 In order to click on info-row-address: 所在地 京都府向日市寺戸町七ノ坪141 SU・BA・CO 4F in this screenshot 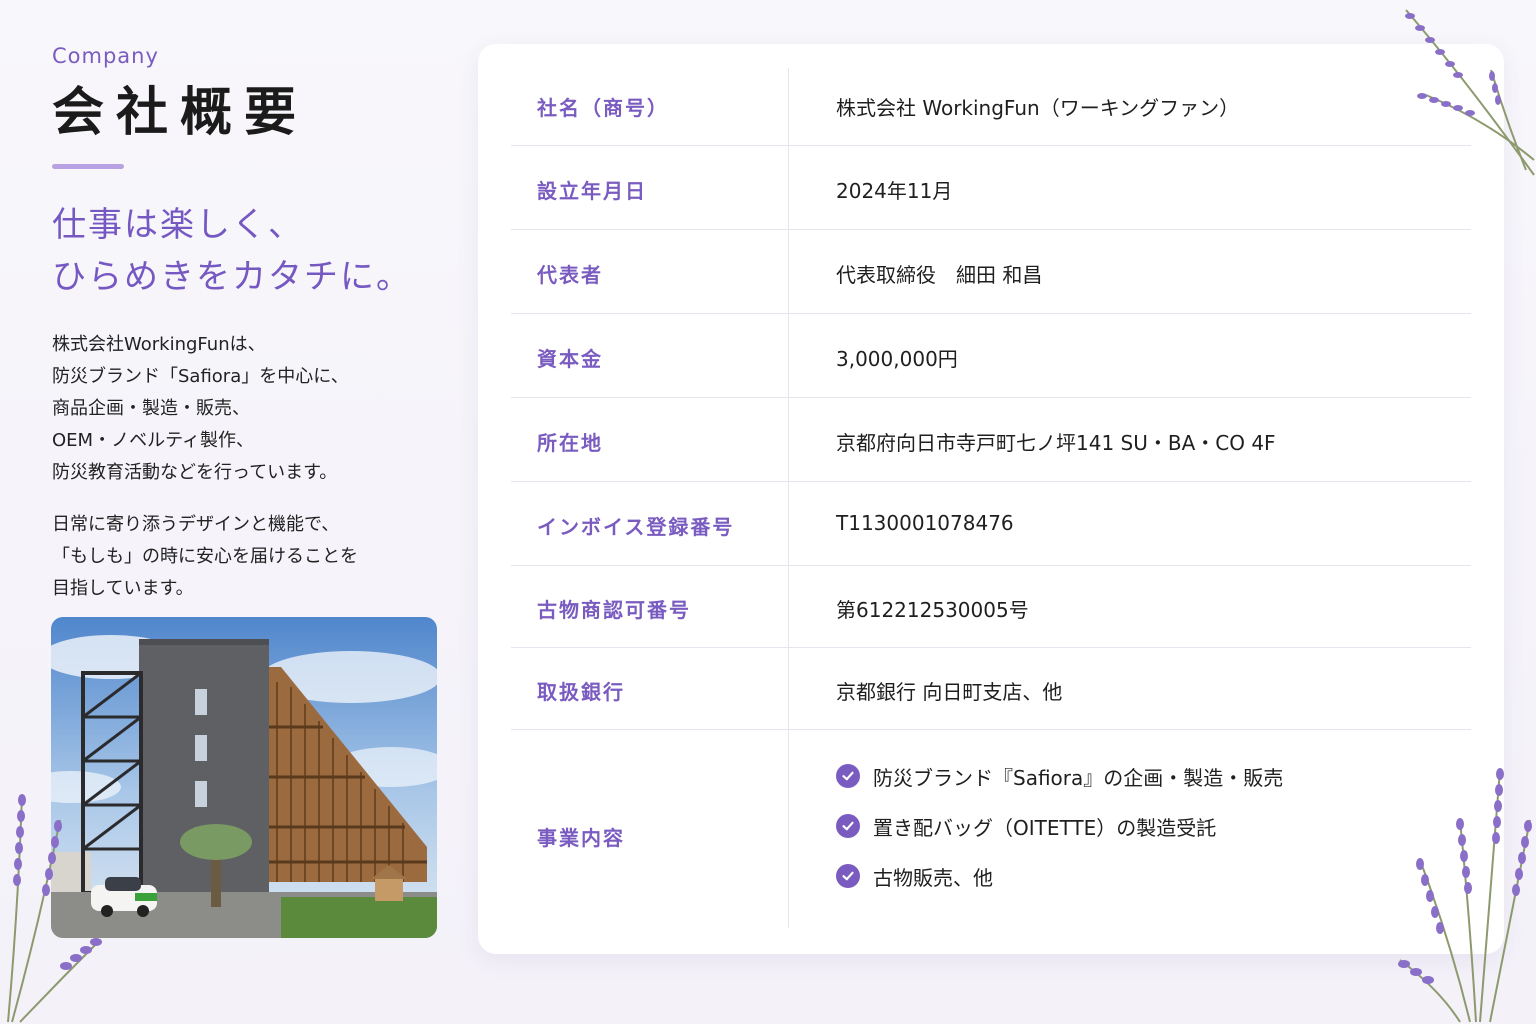, I will do `click(991, 439)`.